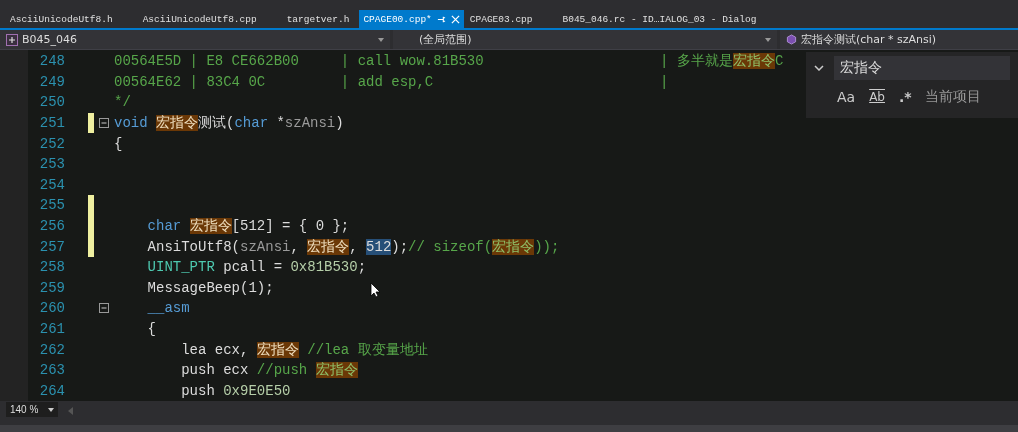 This screenshot has height=432, width=1018. I want to click on line-number: 257, so click(51, 246).